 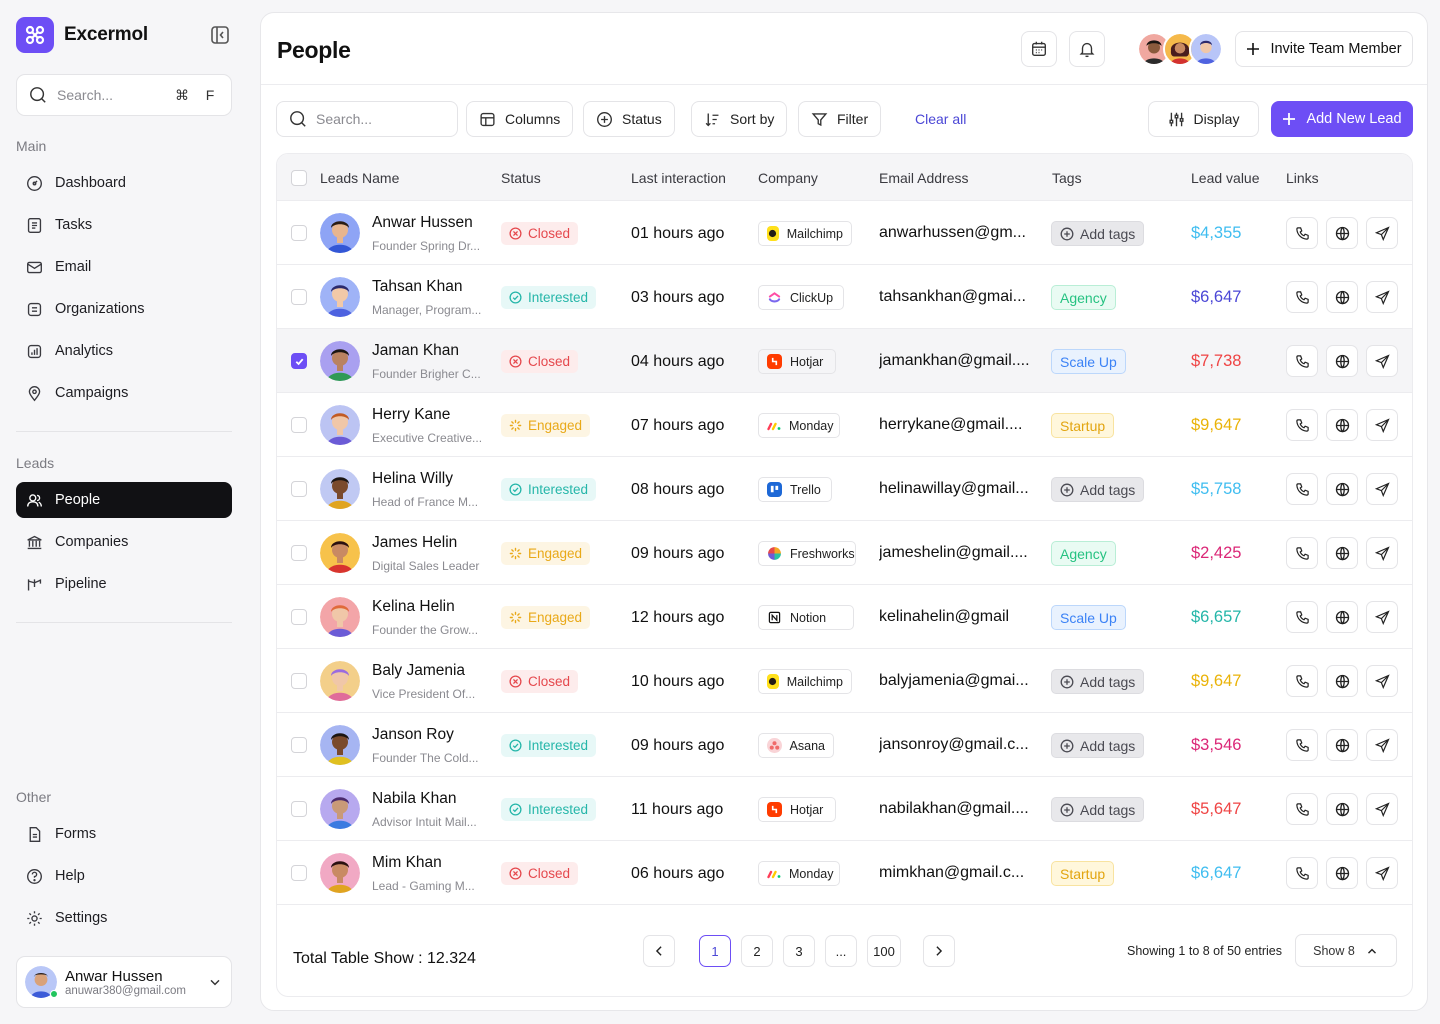 I want to click on sidebar-item-tasks: Tasks, so click(x=124, y=225).